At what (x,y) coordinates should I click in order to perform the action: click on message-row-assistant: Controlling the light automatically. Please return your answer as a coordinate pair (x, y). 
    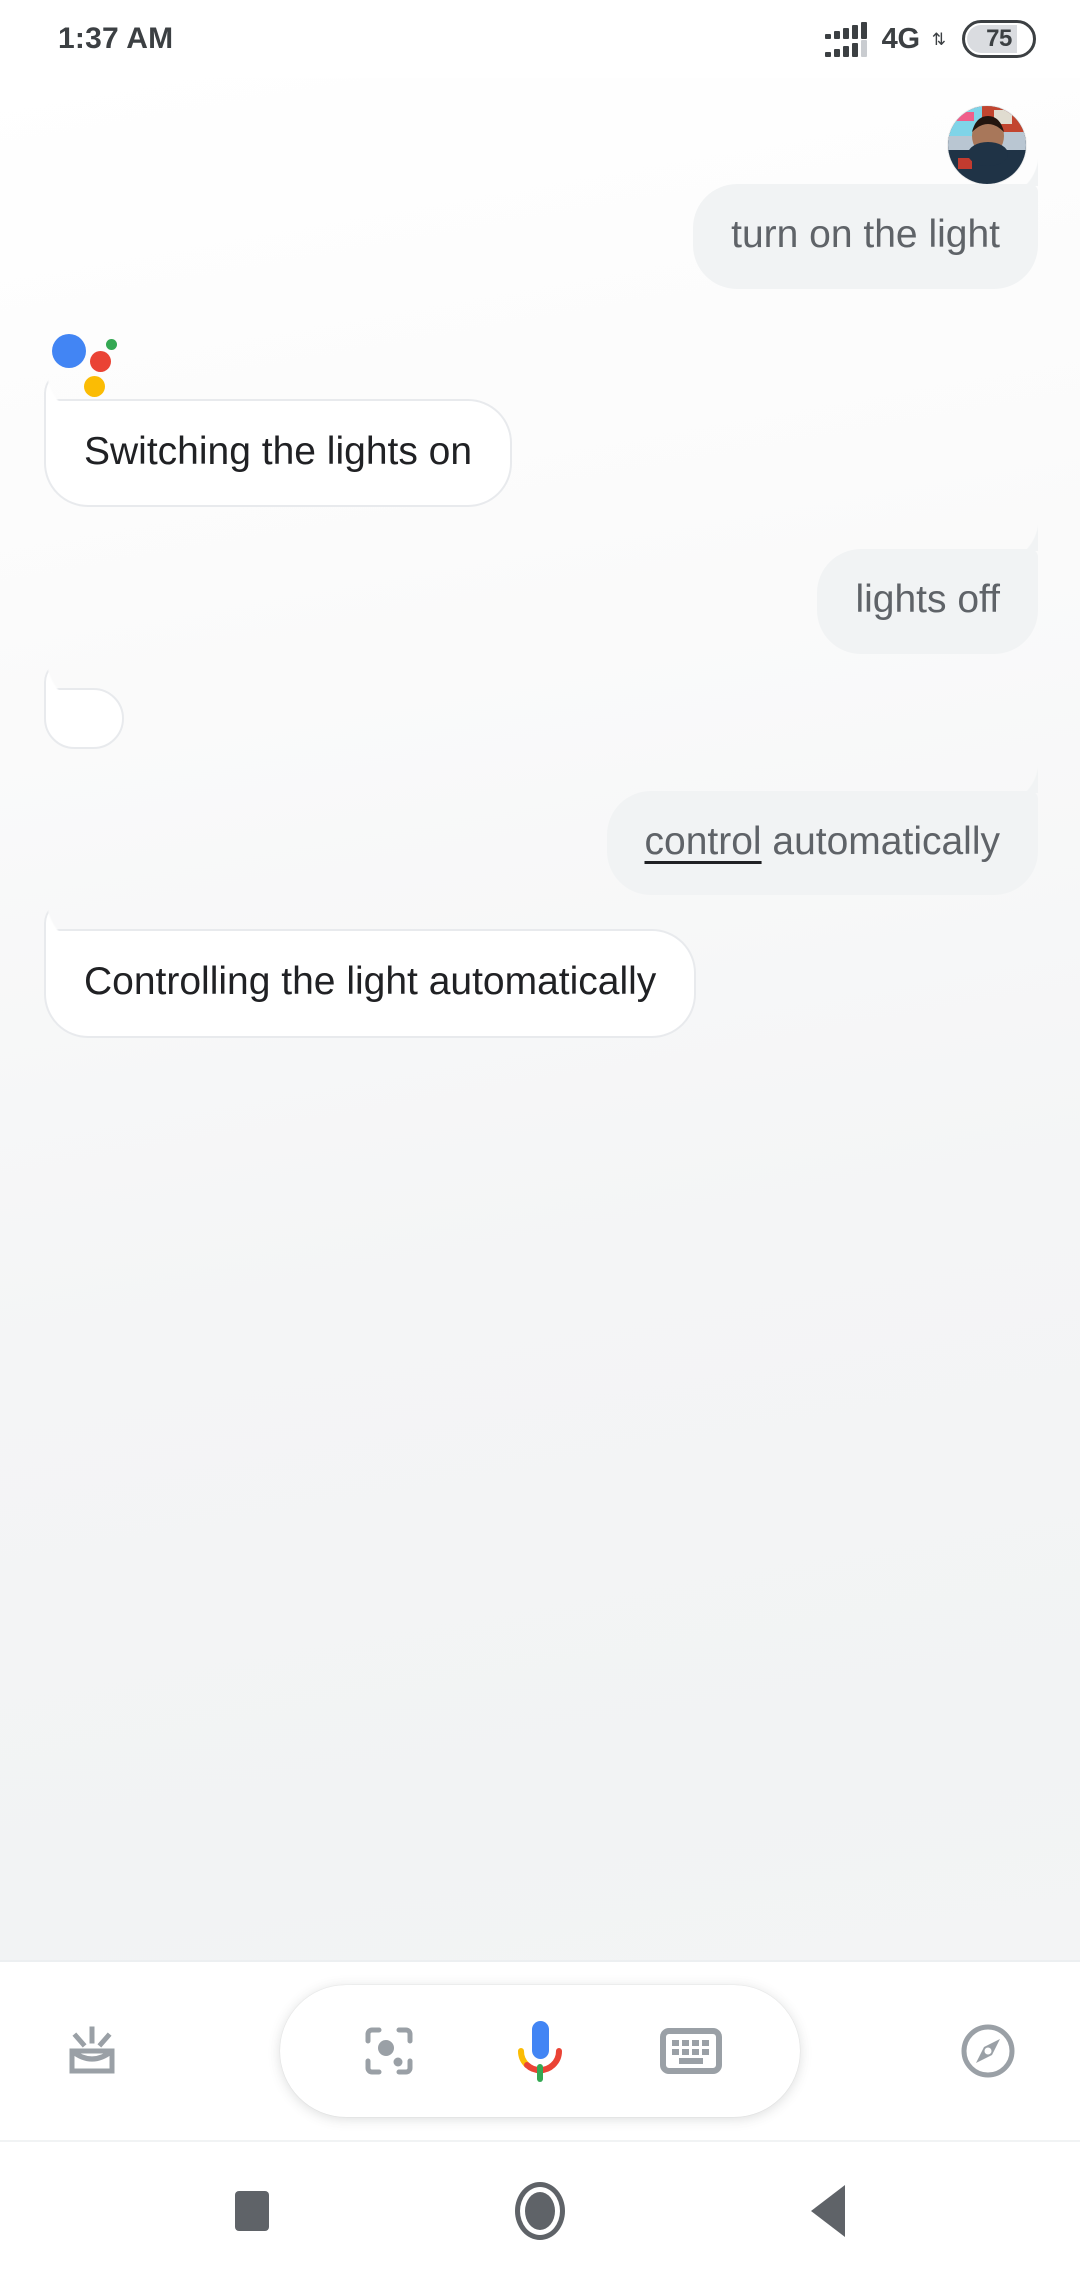
    Looking at the image, I should click on (538, 983).